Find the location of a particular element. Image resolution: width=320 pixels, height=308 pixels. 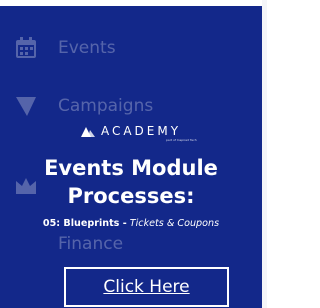

banner-subtitle: 05: Blueprints - Tickets & Coupons is located at coordinates (131, 223).